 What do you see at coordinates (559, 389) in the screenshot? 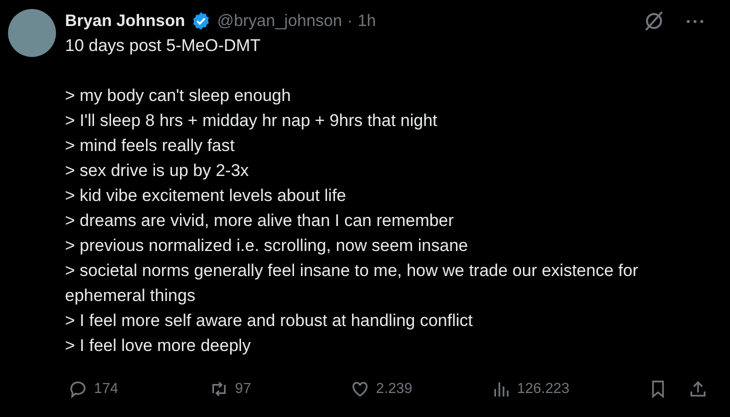
I see `views-button: 126.223` at bounding box center [559, 389].